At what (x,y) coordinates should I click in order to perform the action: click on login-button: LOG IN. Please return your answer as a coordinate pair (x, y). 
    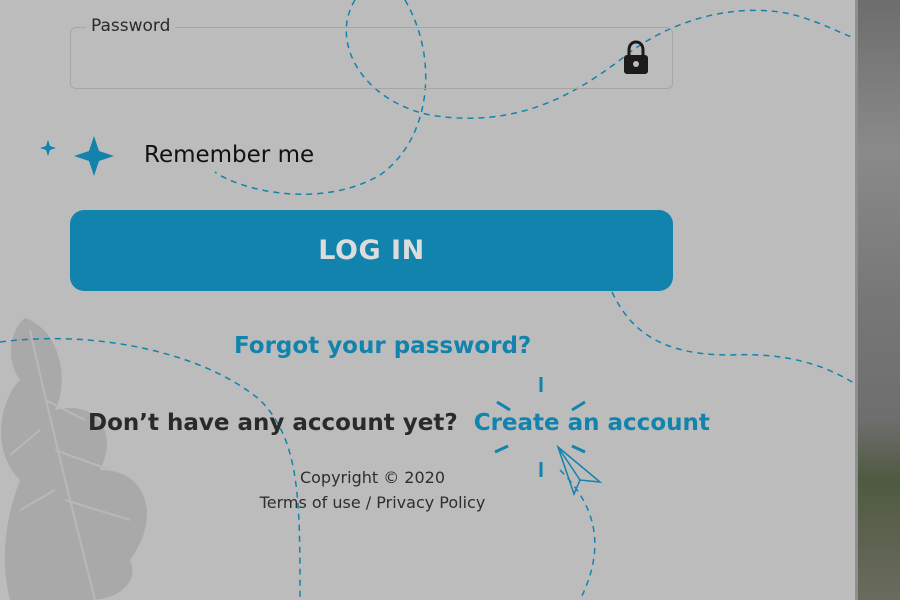
    Looking at the image, I should click on (371, 250).